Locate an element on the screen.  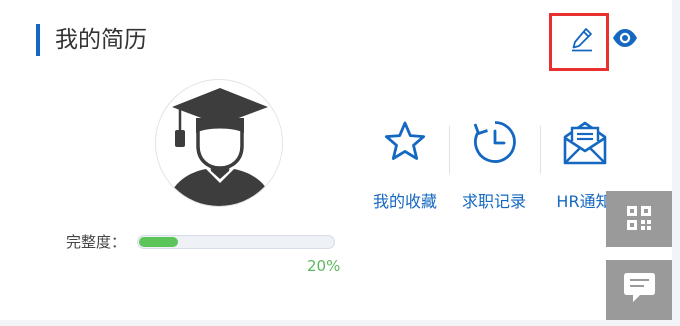
edit-resume-button is located at coordinates (579, 42).